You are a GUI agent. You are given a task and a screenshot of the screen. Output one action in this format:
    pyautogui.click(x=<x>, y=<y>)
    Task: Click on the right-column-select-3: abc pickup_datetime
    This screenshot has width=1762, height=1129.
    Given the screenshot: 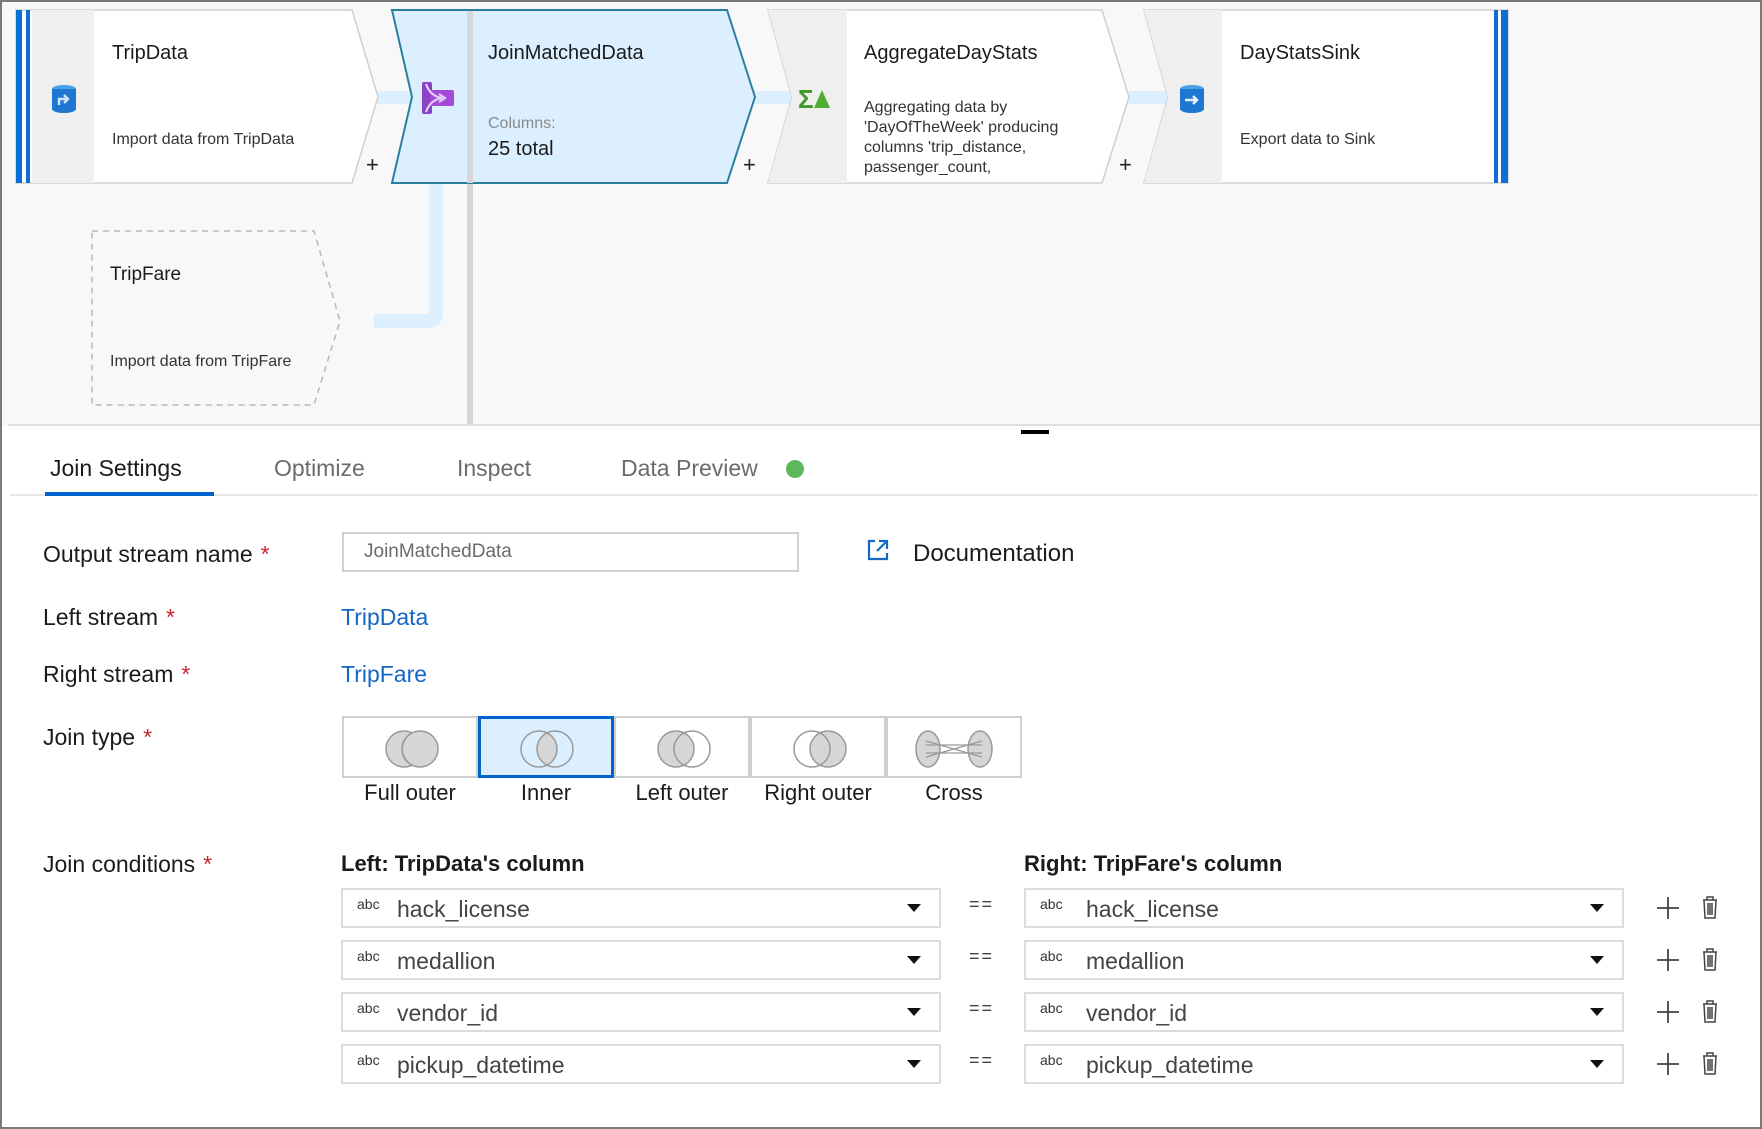 What is the action you would take?
    pyautogui.click(x=1324, y=1064)
    